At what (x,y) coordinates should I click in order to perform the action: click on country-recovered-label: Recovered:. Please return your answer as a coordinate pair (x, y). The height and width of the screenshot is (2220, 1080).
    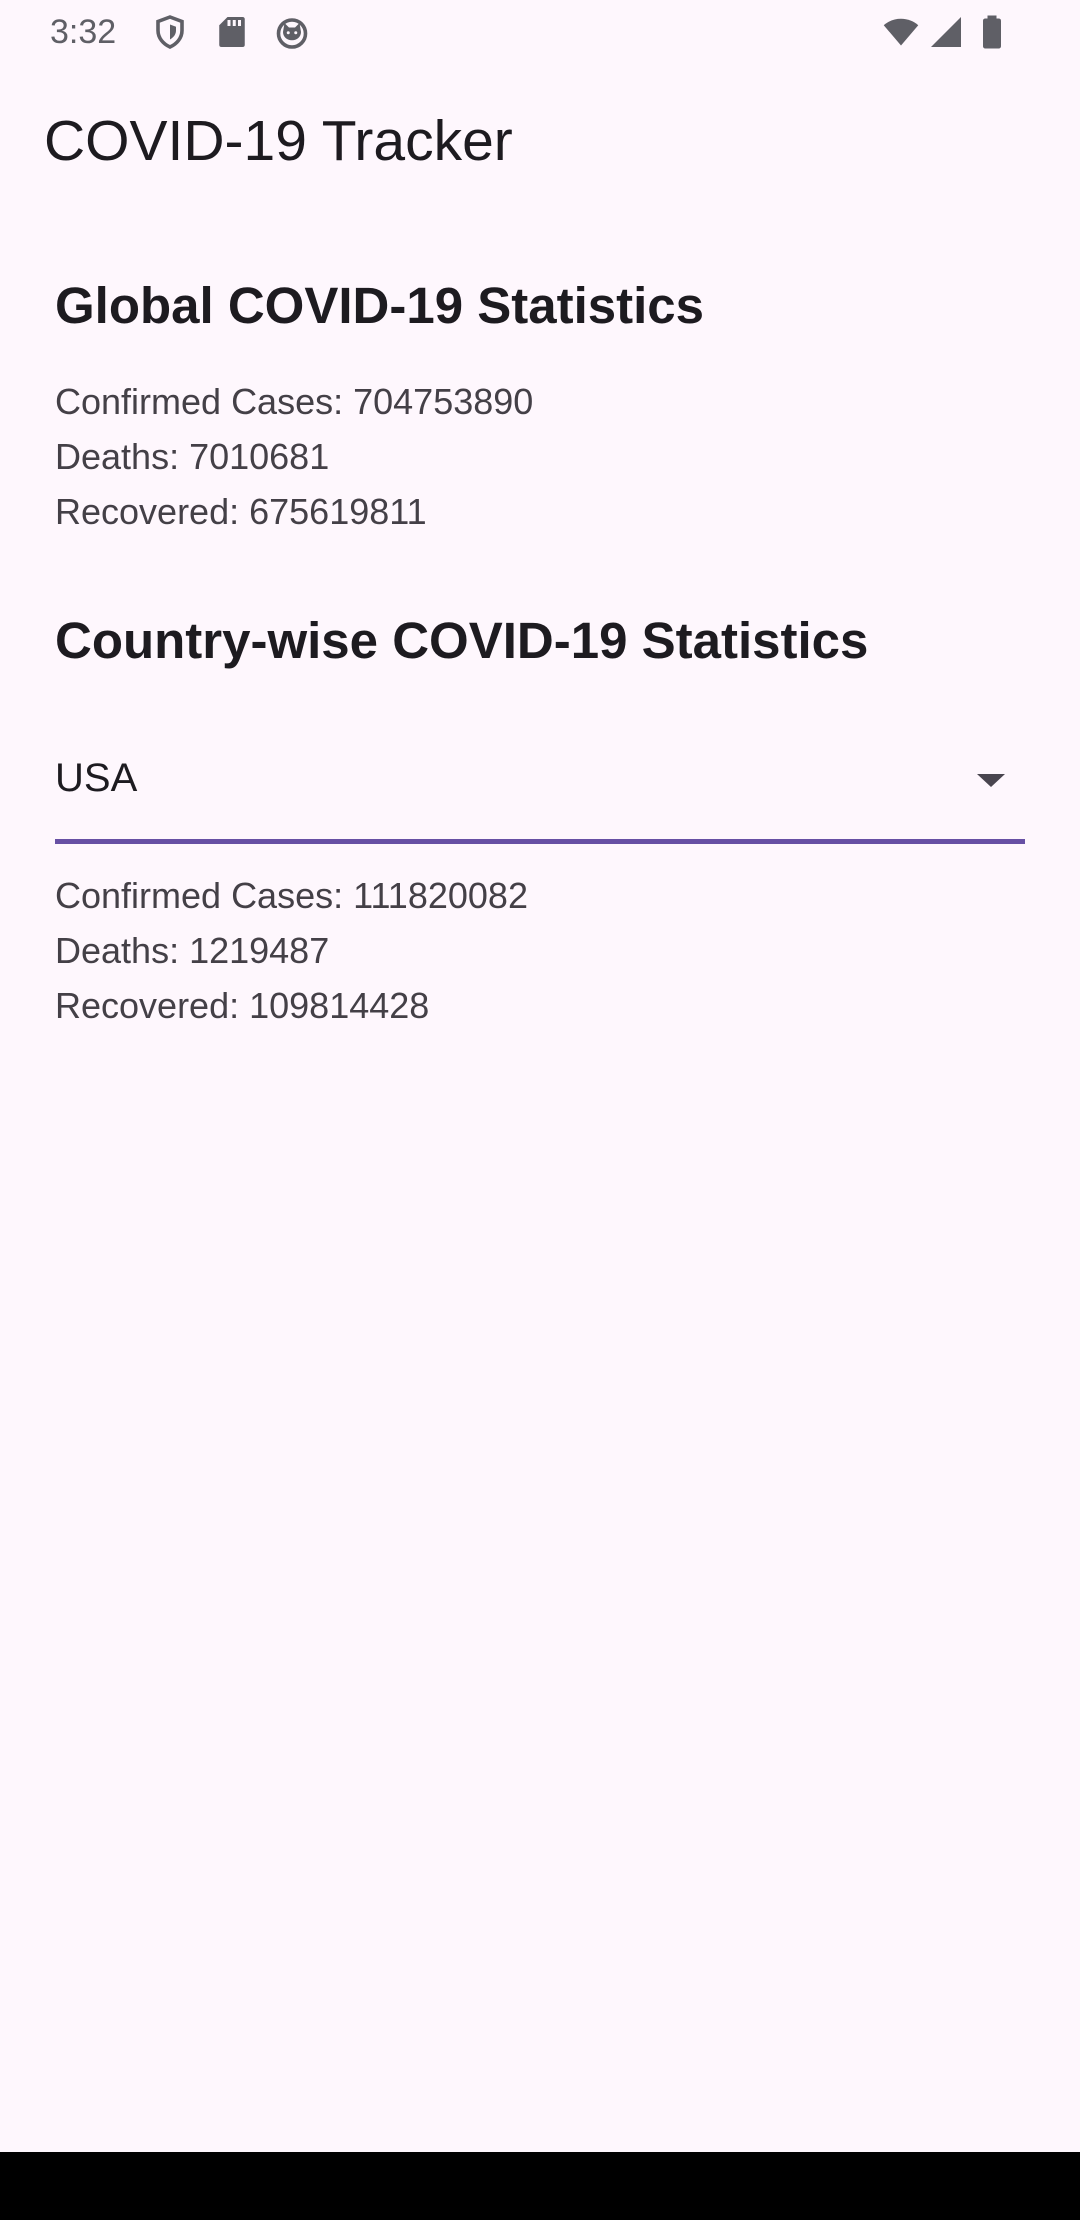
    Looking at the image, I should click on (152, 1005).